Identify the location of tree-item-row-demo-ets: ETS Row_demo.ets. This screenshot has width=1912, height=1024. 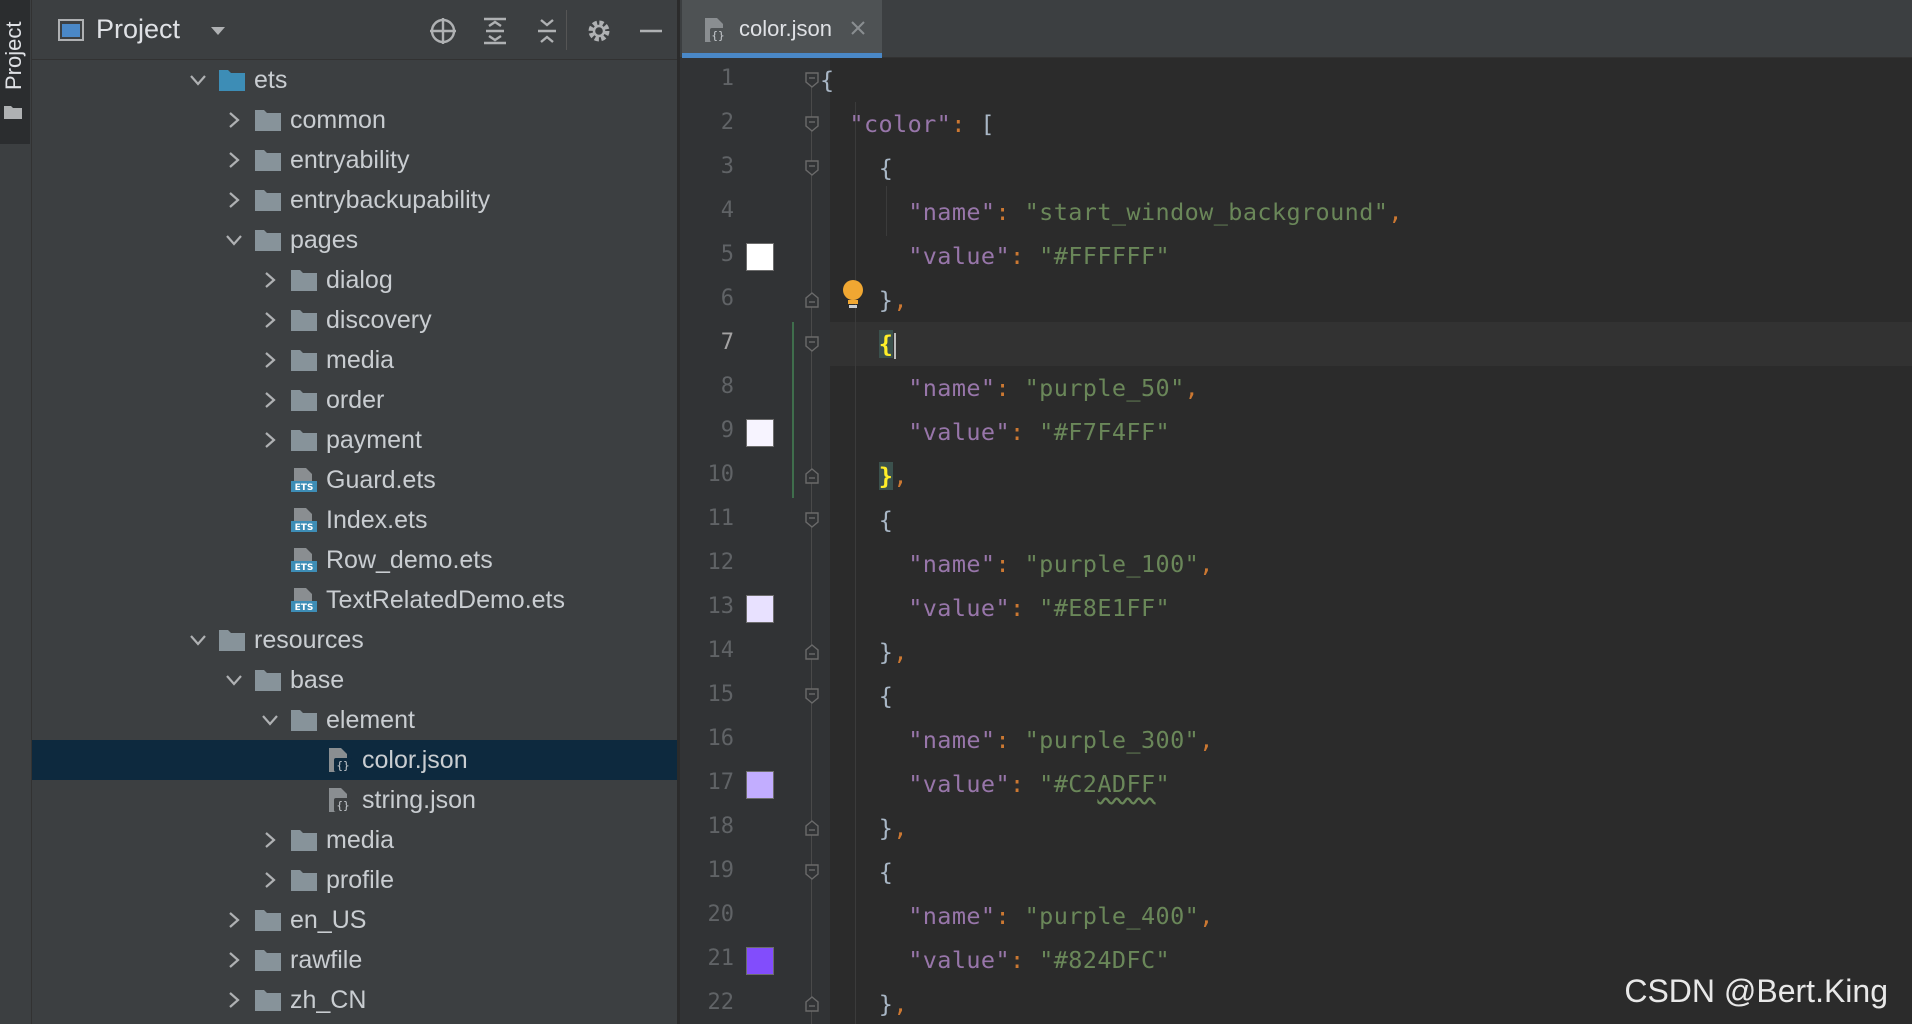
(354, 560).